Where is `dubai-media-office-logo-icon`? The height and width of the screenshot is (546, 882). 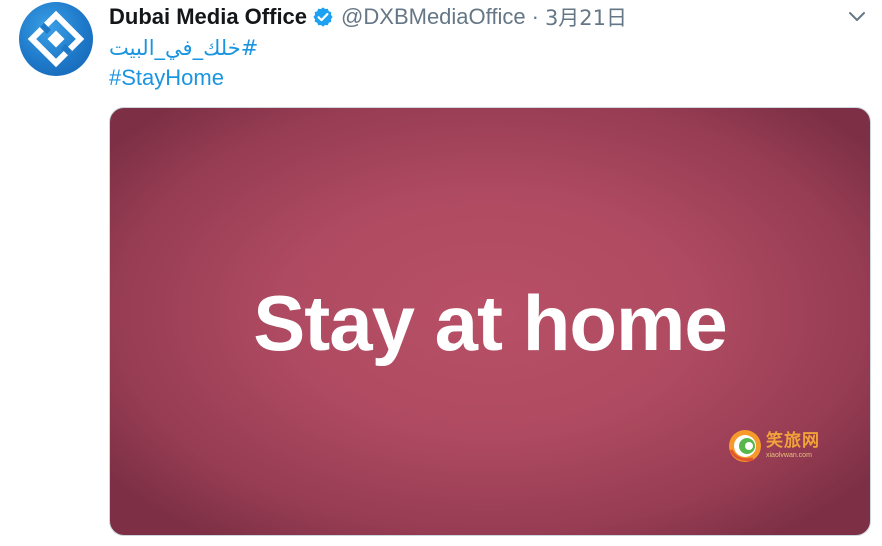 dubai-media-office-logo-icon is located at coordinates (56, 39).